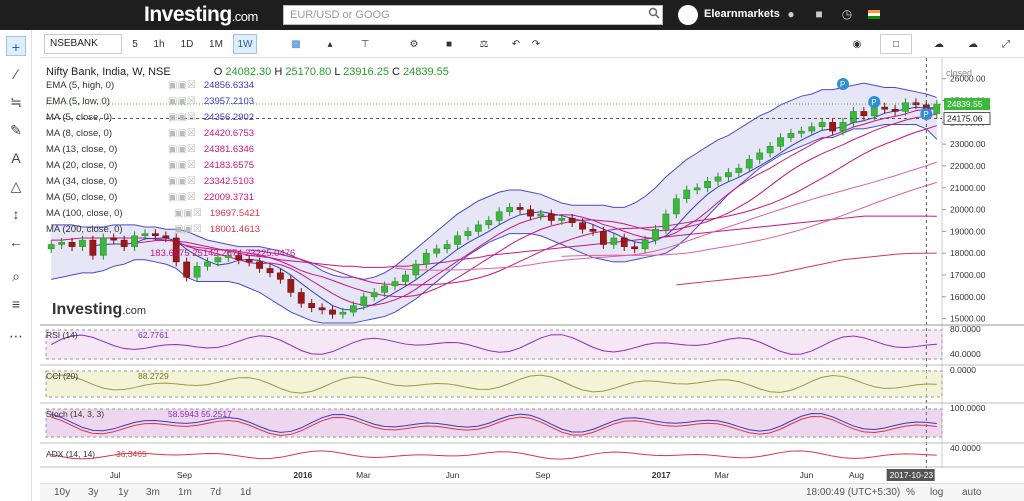 The image size is (1024, 501). Describe the element at coordinates (819, 14) in the screenshot. I see `briefcase-icon: ■` at that location.